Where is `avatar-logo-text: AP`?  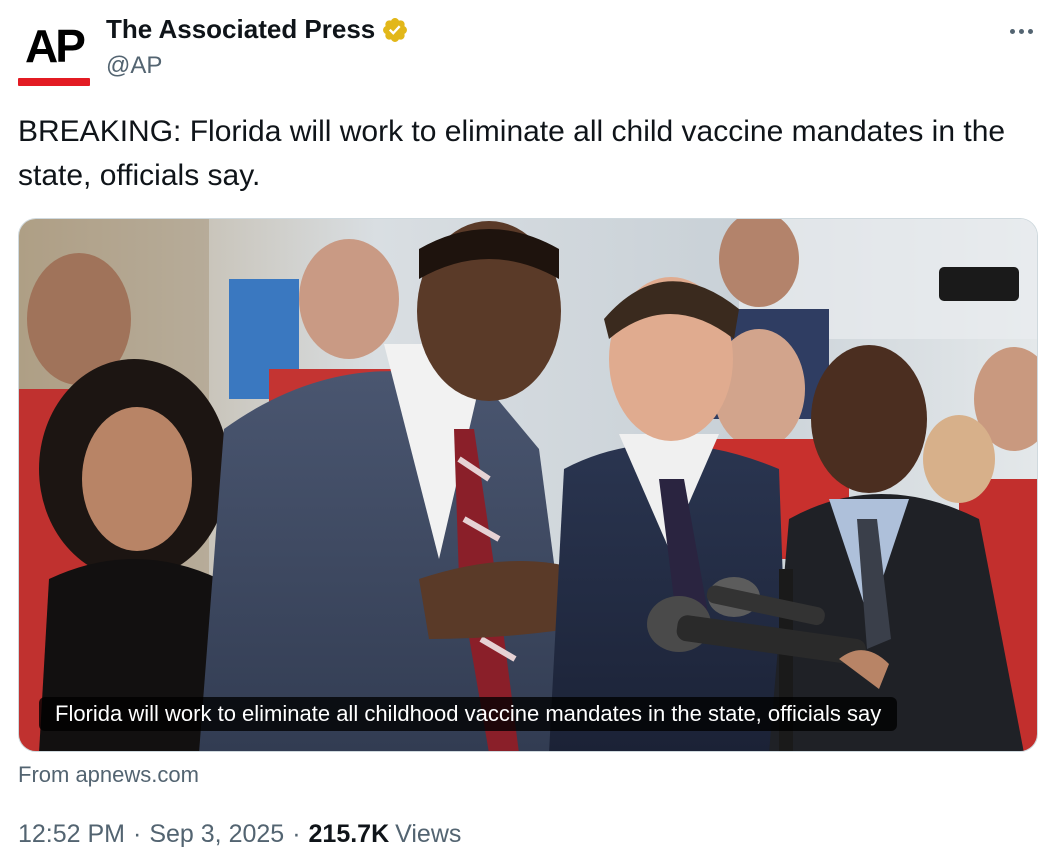
avatar-logo-text: AP is located at coordinates (55, 46).